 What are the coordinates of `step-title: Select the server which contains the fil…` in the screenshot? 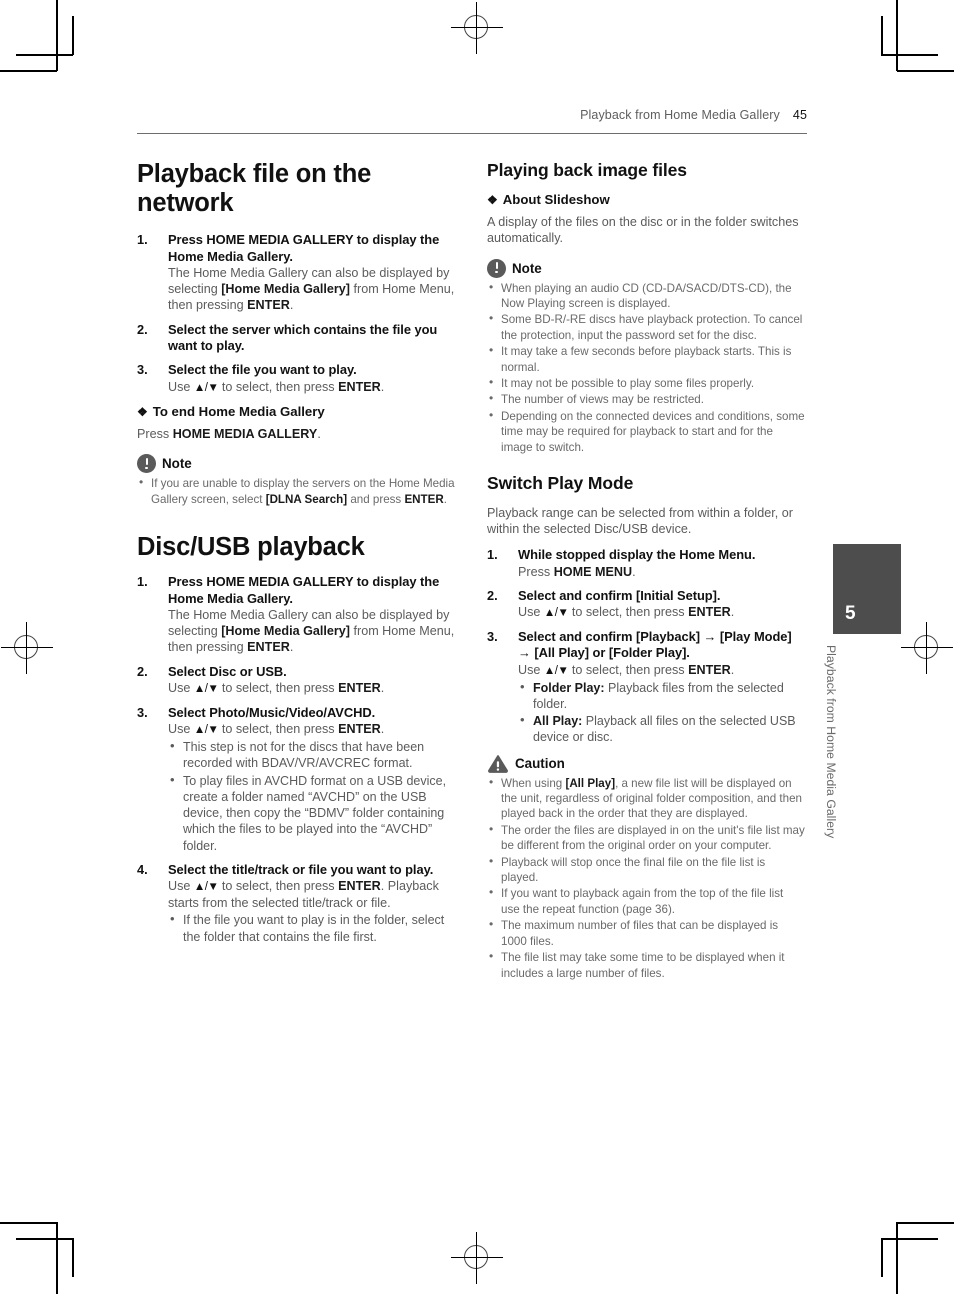 It's located at (303, 337).